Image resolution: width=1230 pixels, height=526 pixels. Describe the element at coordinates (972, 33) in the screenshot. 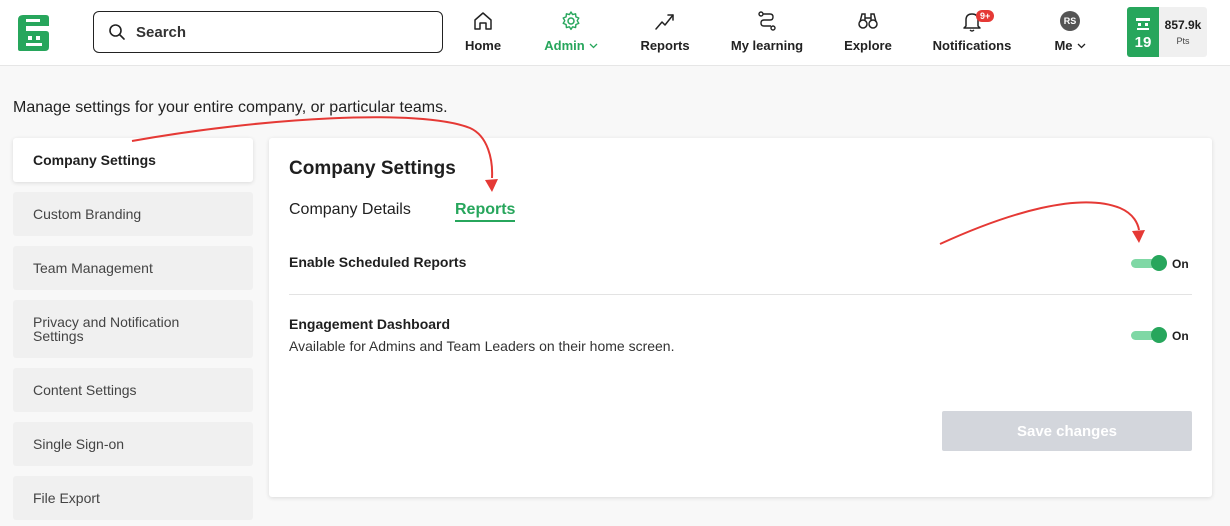

I see `nav-notifications: Notifications` at that location.